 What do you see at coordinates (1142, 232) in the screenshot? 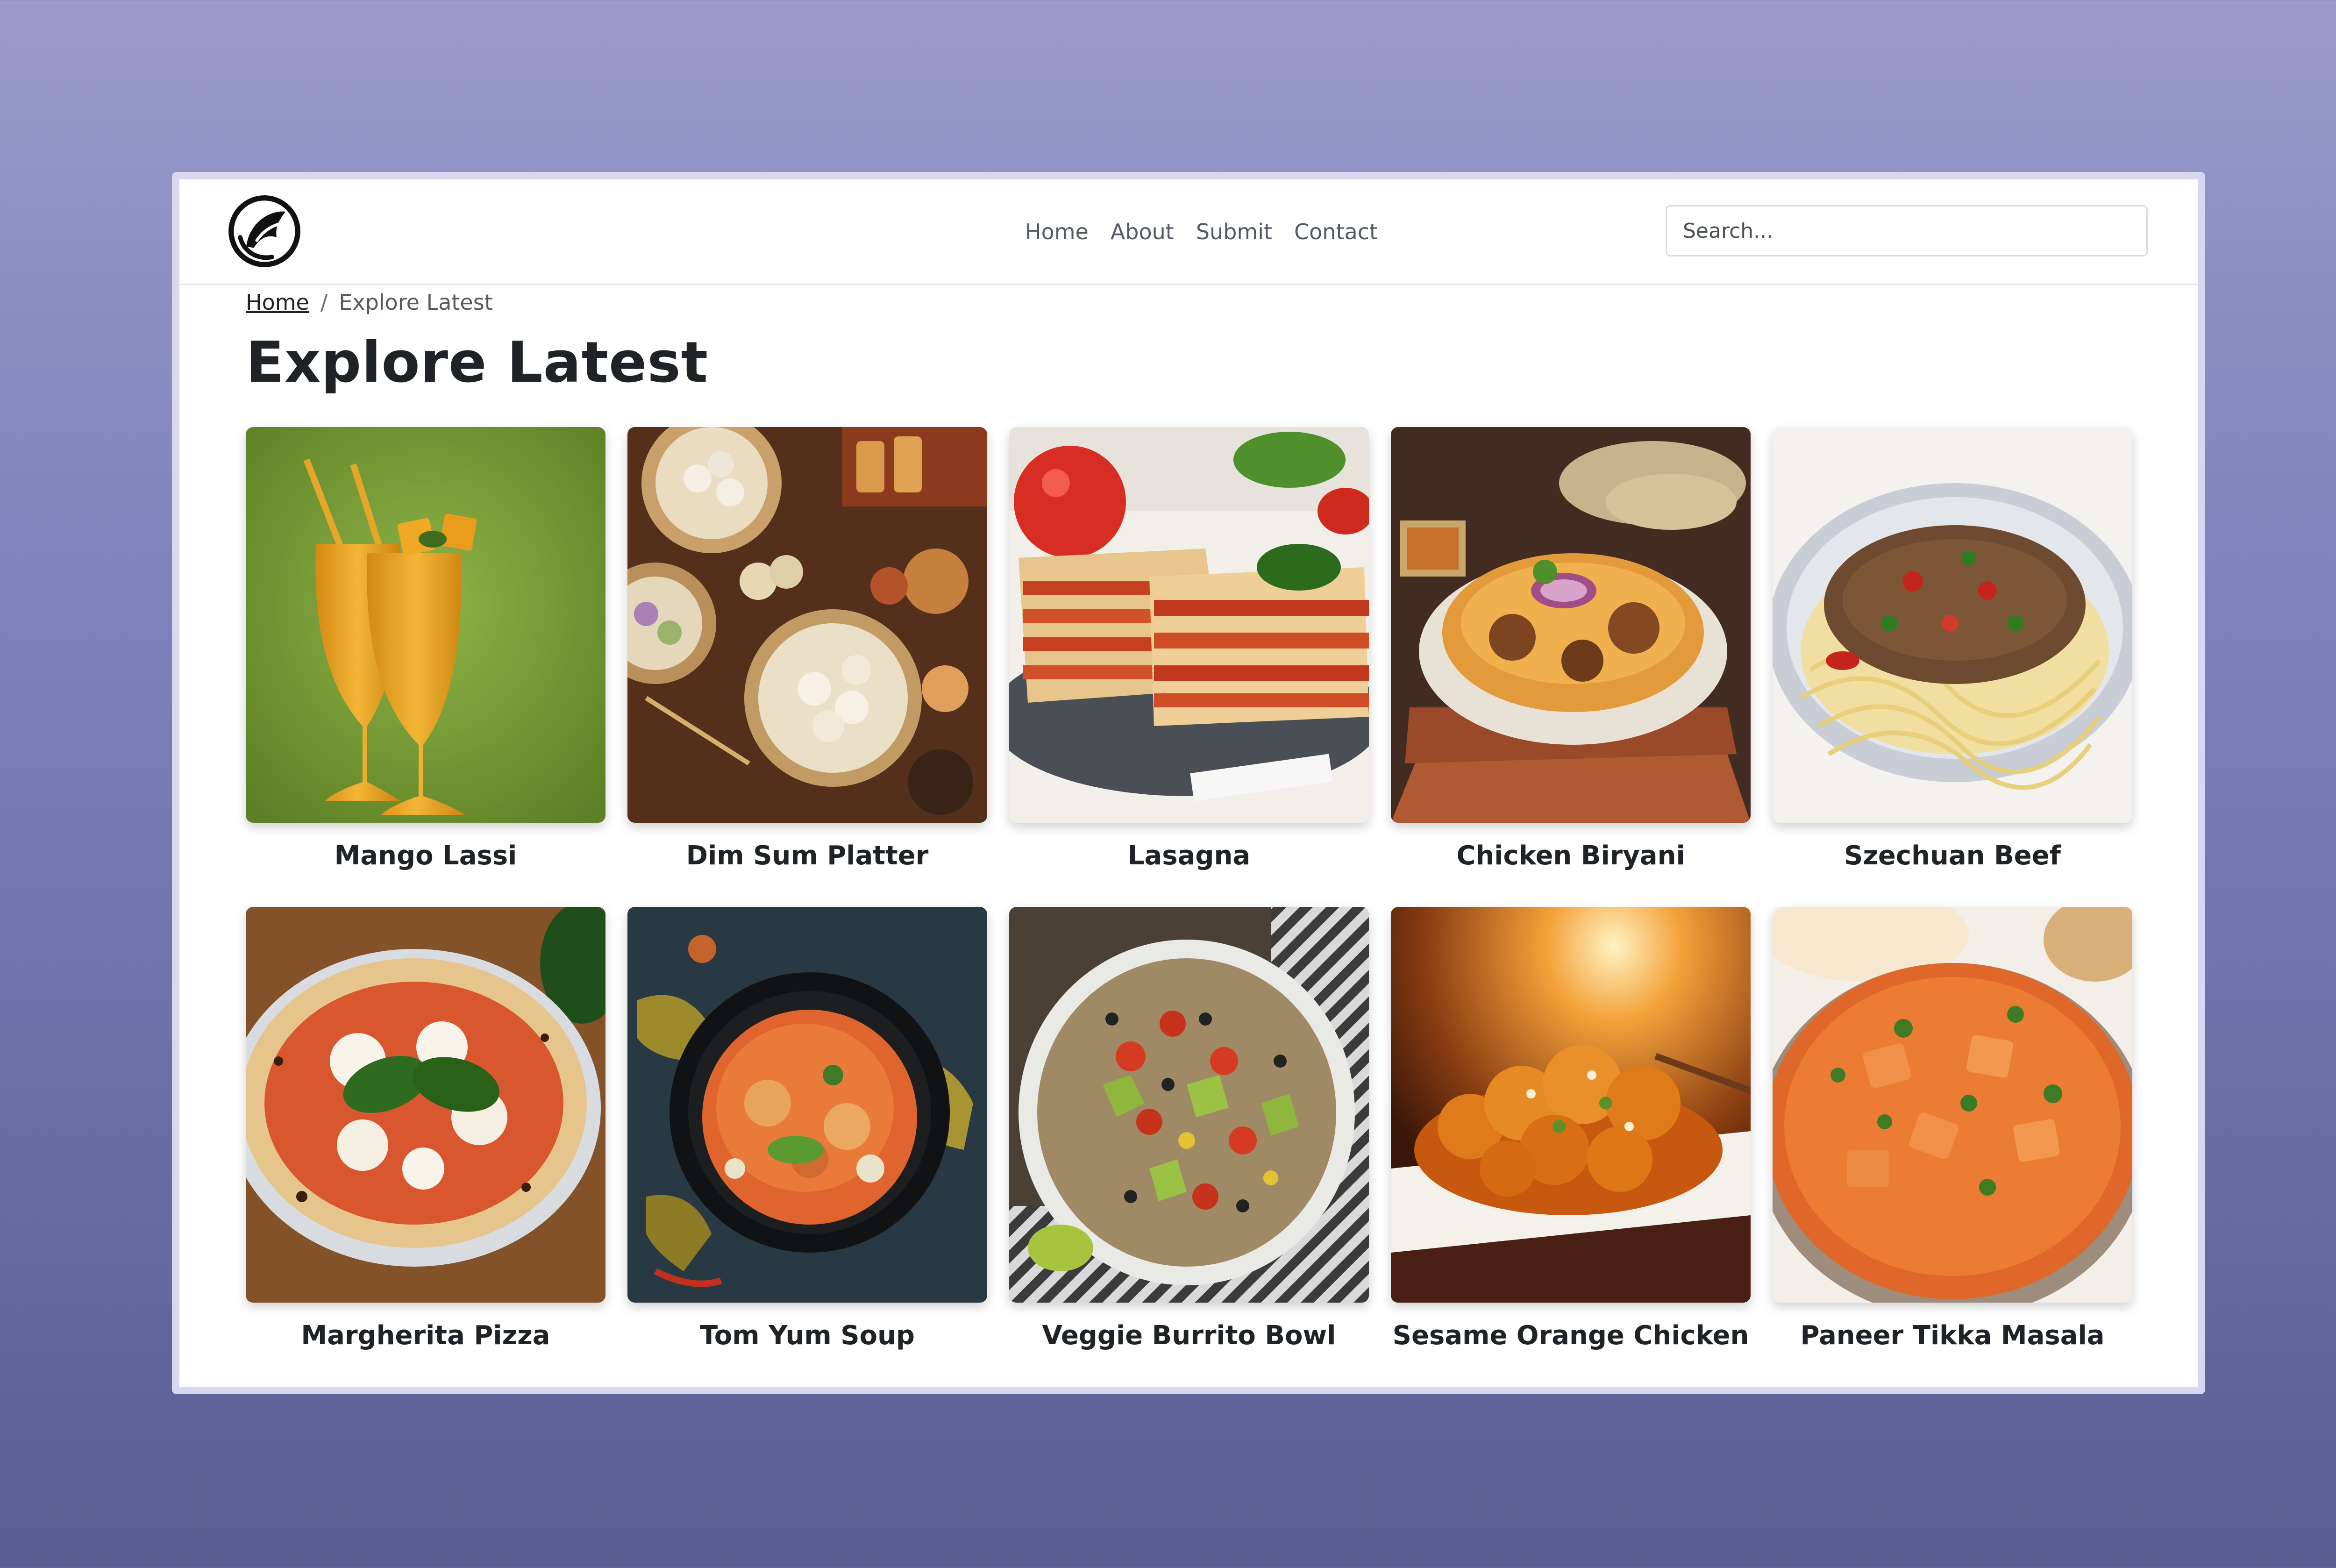
I see `nav-about-link: About` at bounding box center [1142, 232].